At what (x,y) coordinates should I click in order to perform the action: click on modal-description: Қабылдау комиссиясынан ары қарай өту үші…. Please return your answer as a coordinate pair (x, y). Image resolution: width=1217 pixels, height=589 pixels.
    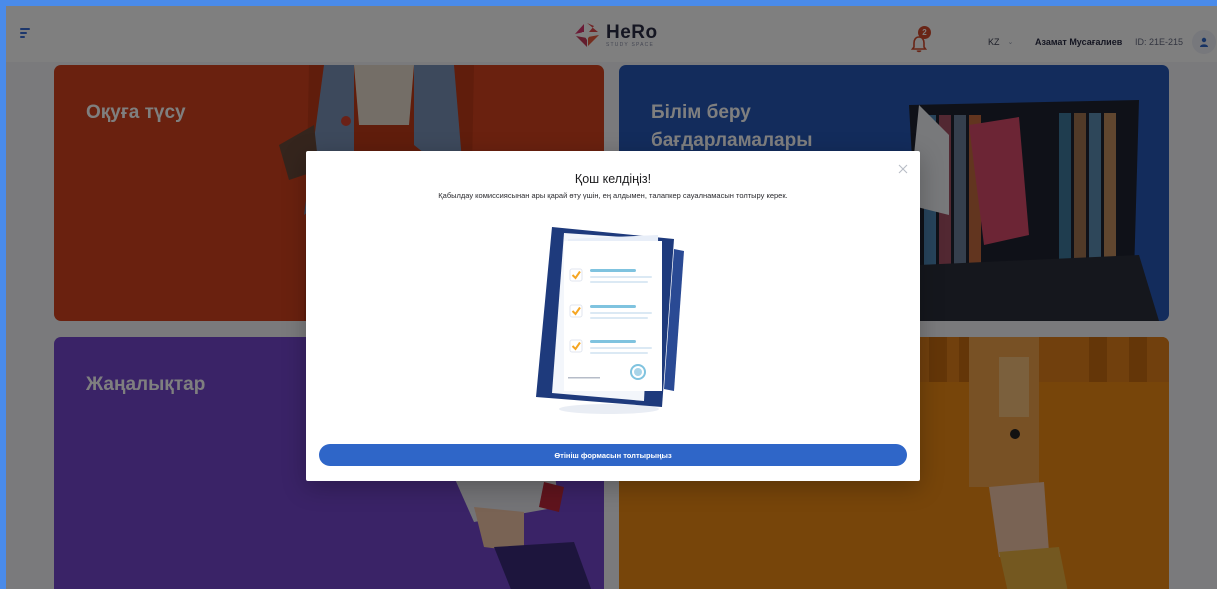
    Looking at the image, I should click on (613, 195).